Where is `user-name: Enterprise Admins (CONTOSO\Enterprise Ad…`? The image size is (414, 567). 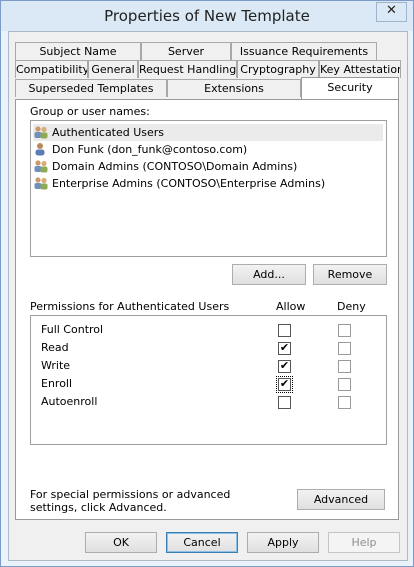 user-name: Enterprise Admins (CONTOSO\Enterprise Ad… is located at coordinates (189, 183).